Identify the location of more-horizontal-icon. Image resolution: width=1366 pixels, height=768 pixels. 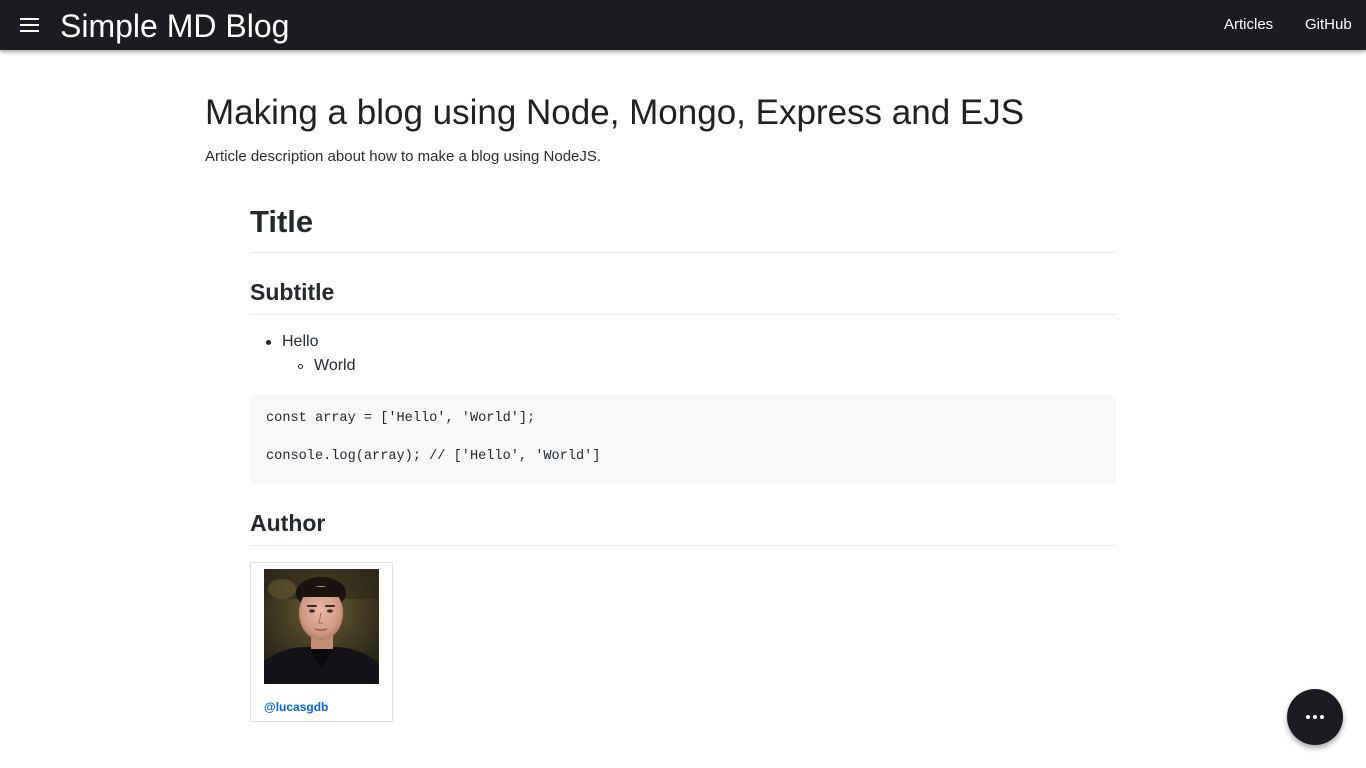
(1315, 717).